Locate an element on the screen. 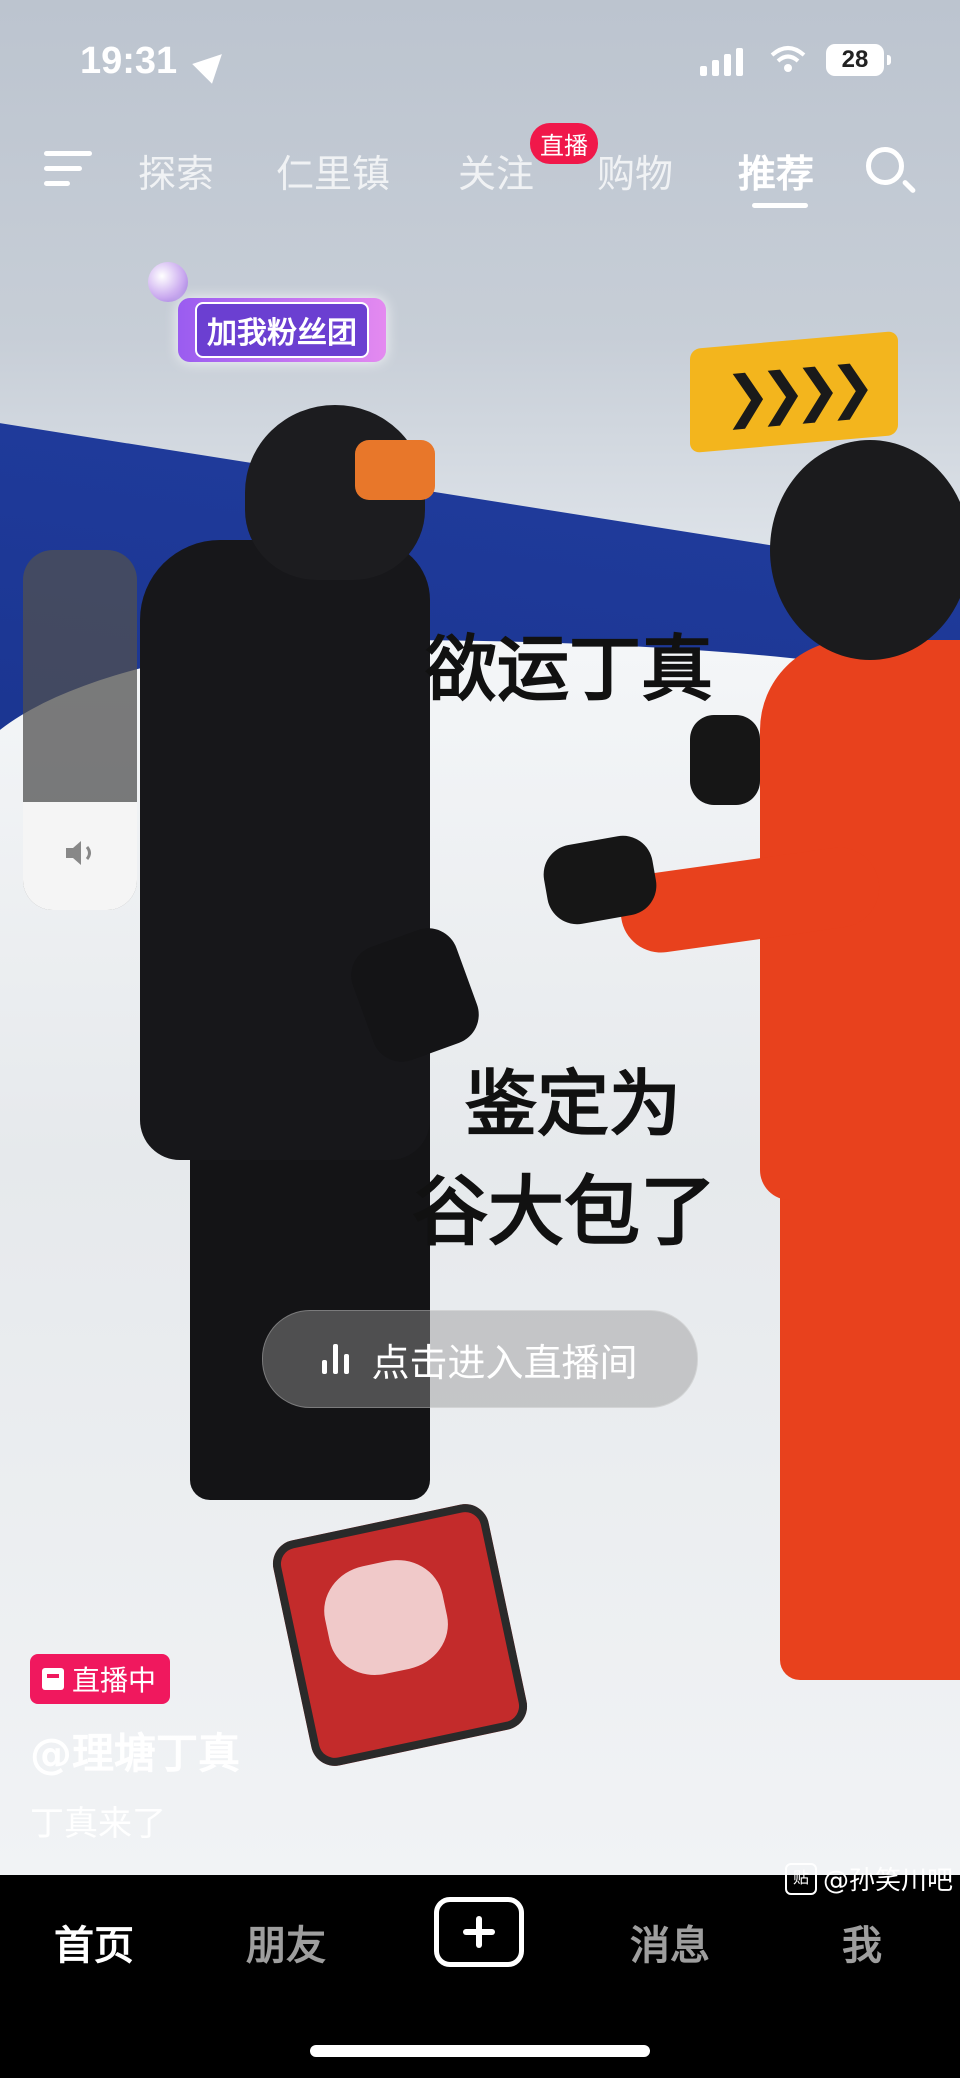 The image size is (960, 2078). volume-slider is located at coordinates (80, 730).